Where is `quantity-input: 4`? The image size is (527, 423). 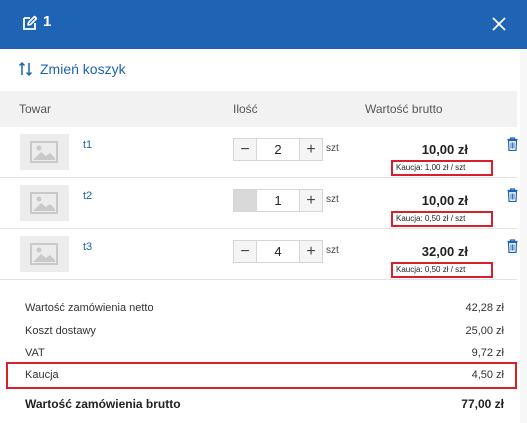
quantity-input: 4 is located at coordinates (278, 251).